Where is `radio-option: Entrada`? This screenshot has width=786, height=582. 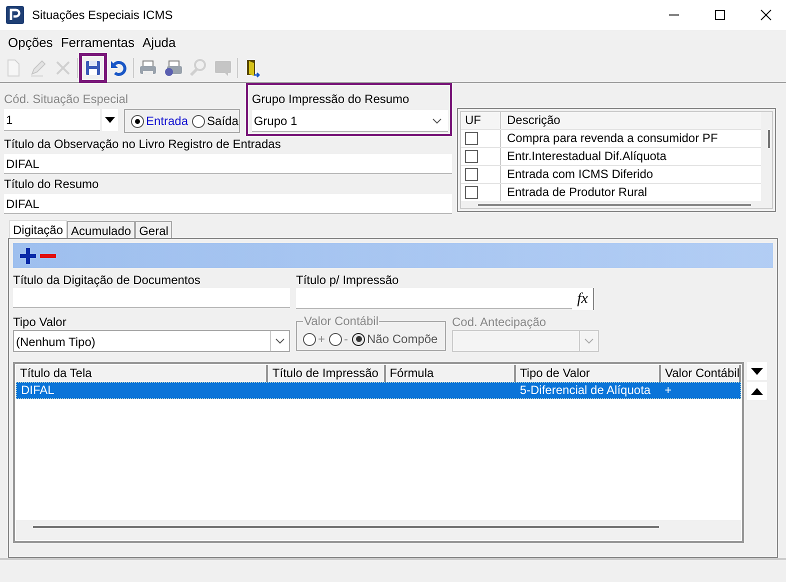 radio-option: Entrada is located at coordinates (159, 121).